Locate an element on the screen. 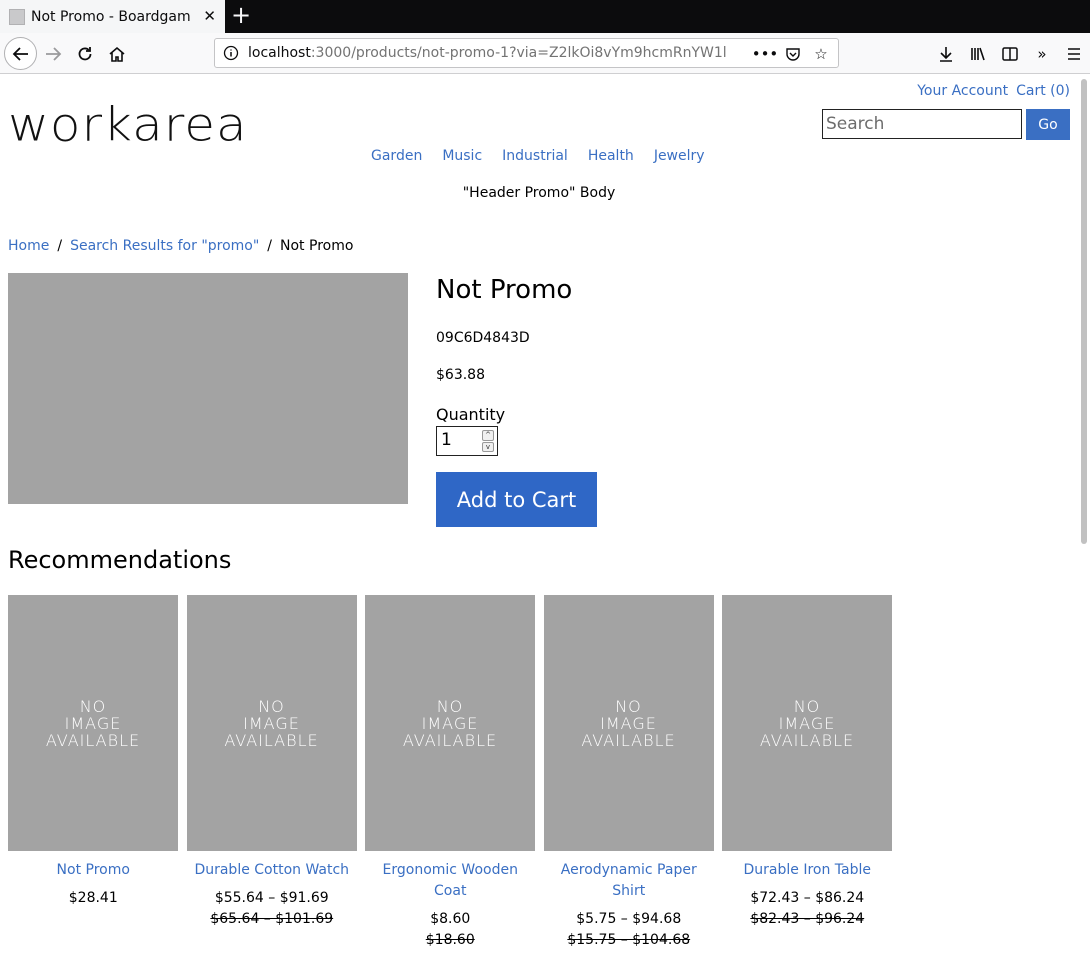 The height and width of the screenshot is (960, 1090). nav-item-garden: Garden is located at coordinates (396, 156).